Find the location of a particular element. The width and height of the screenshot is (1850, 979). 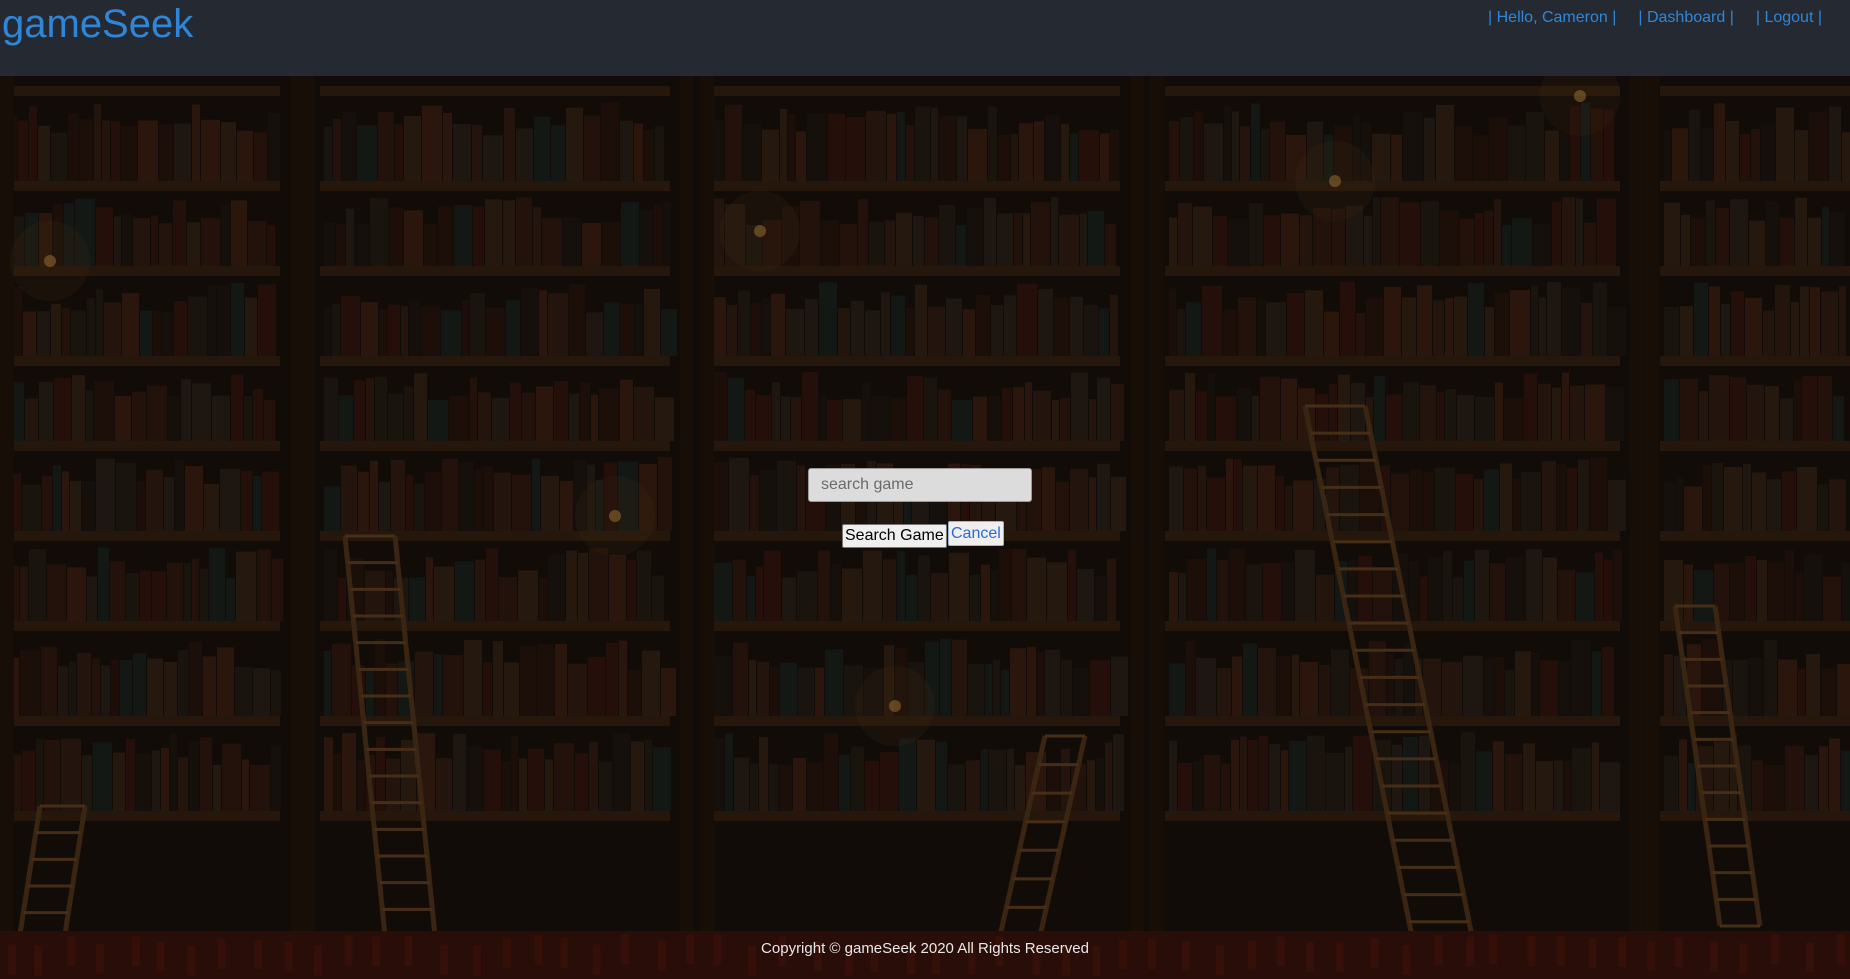

brand-logo-link: gameSeek is located at coordinates (97, 24).